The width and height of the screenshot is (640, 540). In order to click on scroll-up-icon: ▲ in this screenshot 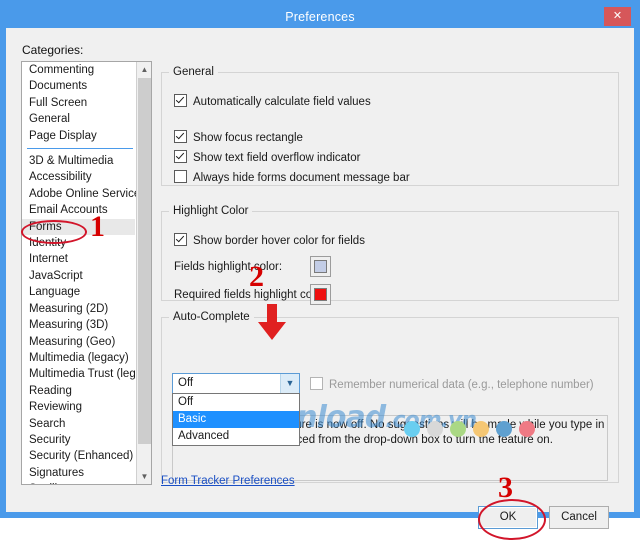, I will do `click(144, 69)`.